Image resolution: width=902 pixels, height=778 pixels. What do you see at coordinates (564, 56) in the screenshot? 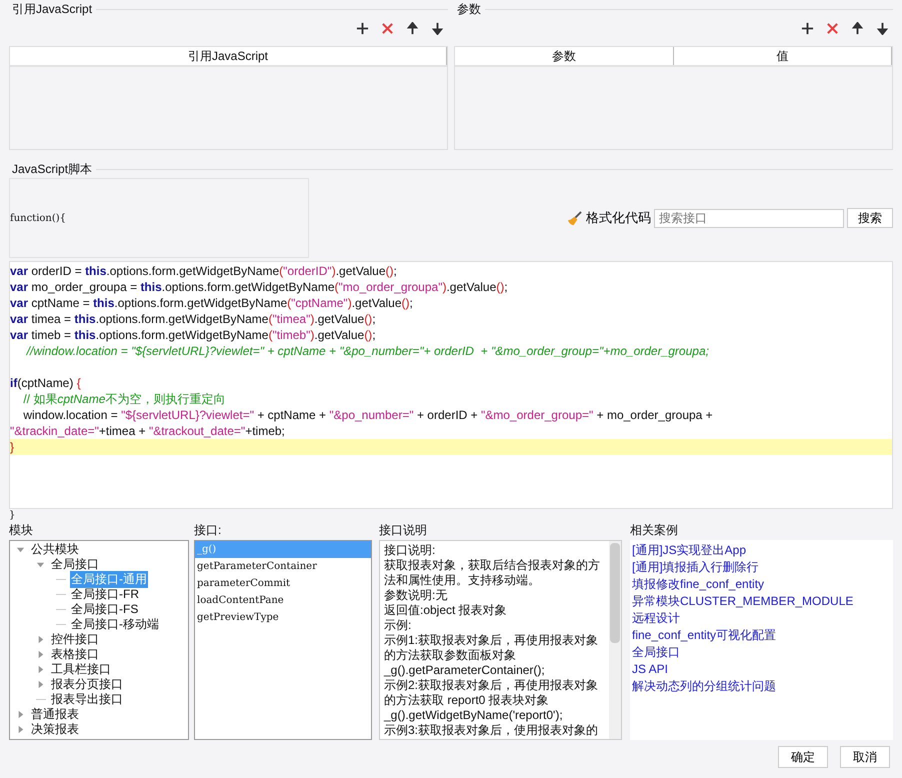
I see `column-header: 参数` at bounding box center [564, 56].